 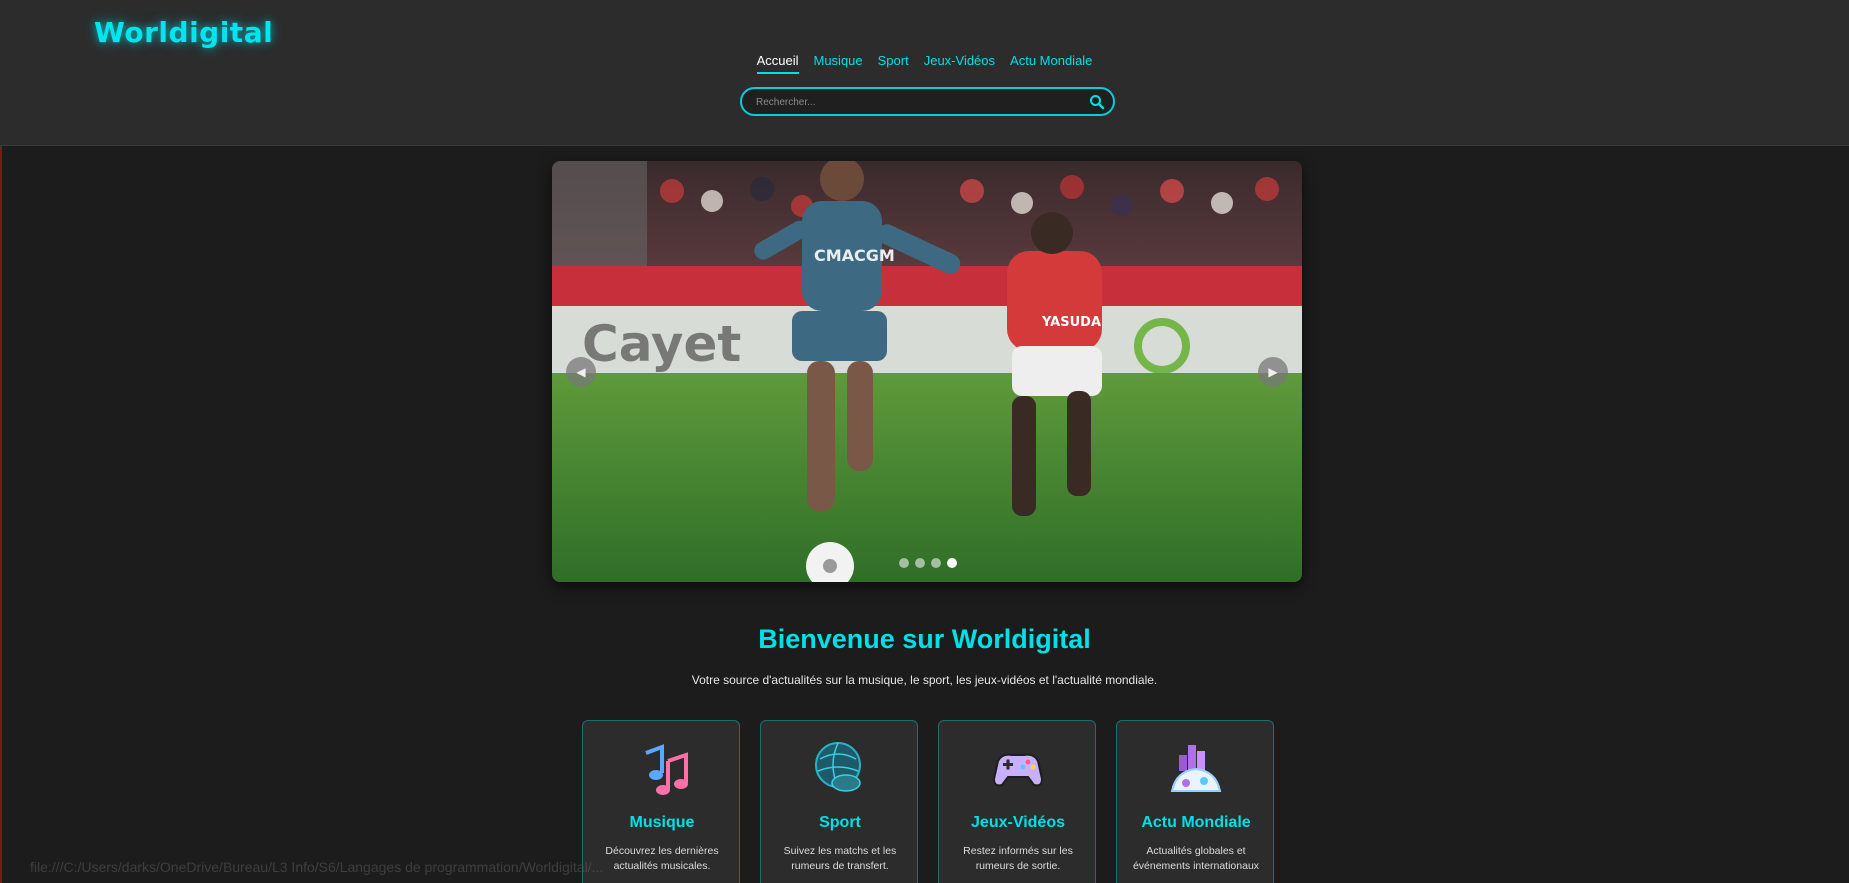 What do you see at coordinates (581, 372) in the screenshot?
I see `carousel-prev-button: ◀` at bounding box center [581, 372].